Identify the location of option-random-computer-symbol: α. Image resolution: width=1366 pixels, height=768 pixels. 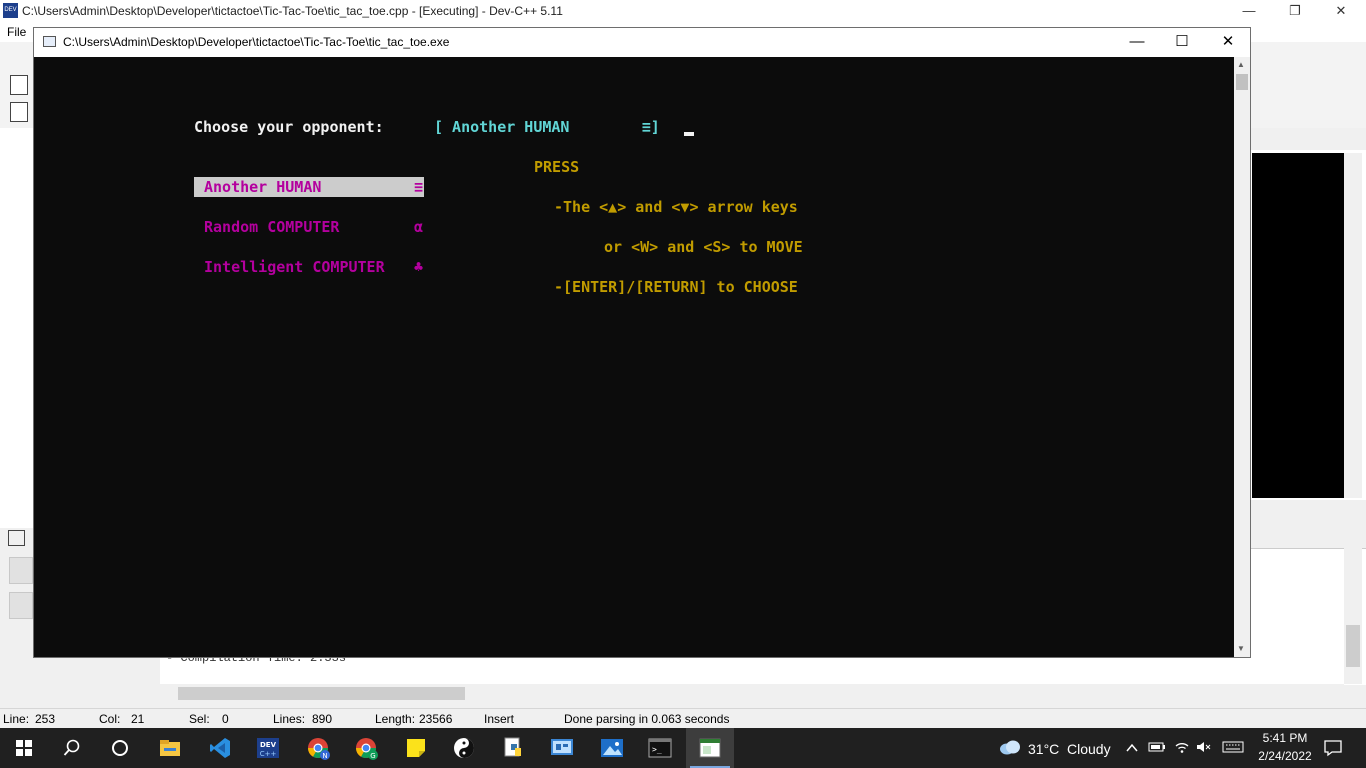
(419, 227).